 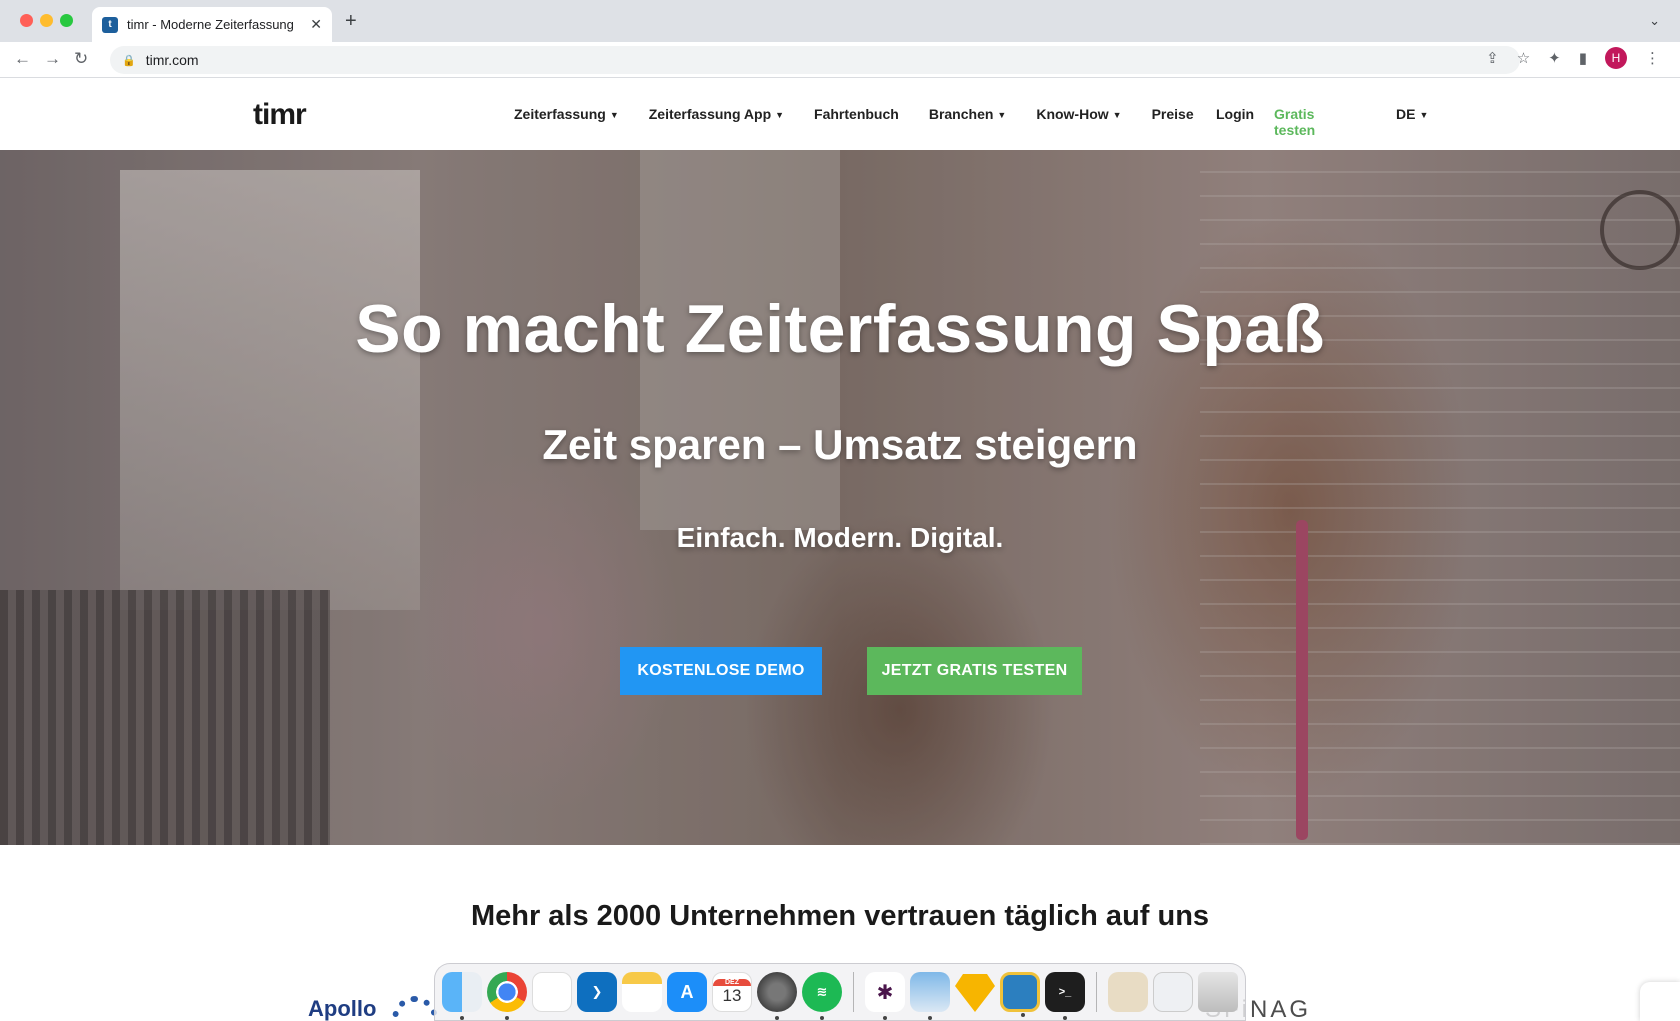 What do you see at coordinates (129, 60) in the screenshot?
I see `lock-icon: 🔒` at bounding box center [129, 60].